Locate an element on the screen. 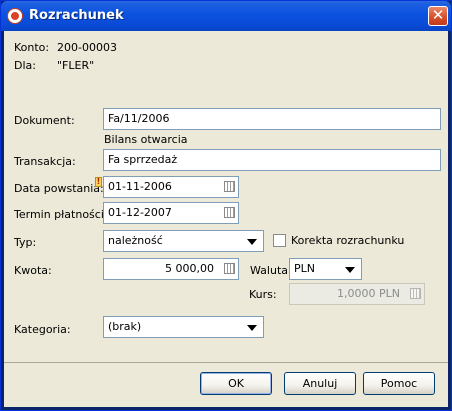  help-button: Pomoc is located at coordinates (399, 383).